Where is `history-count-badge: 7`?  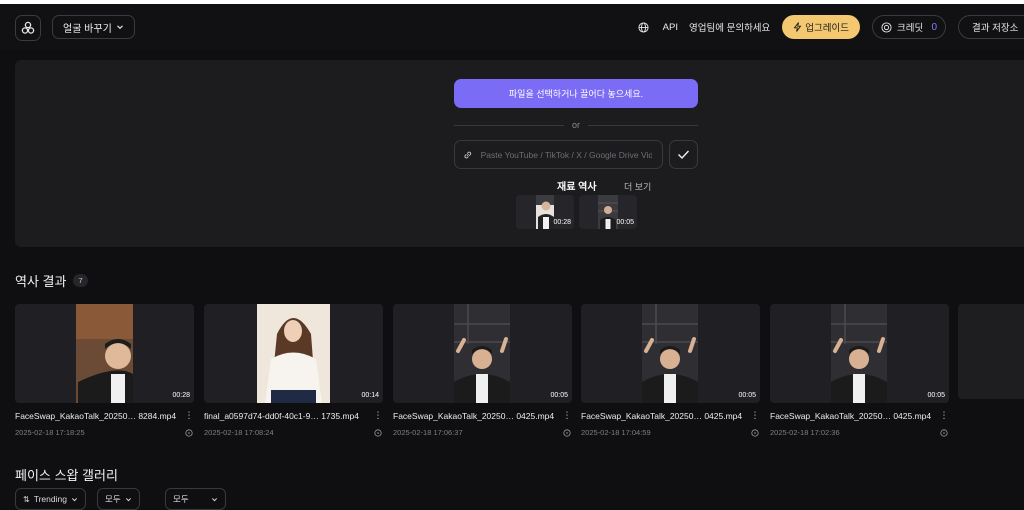 history-count-badge: 7 is located at coordinates (80, 280).